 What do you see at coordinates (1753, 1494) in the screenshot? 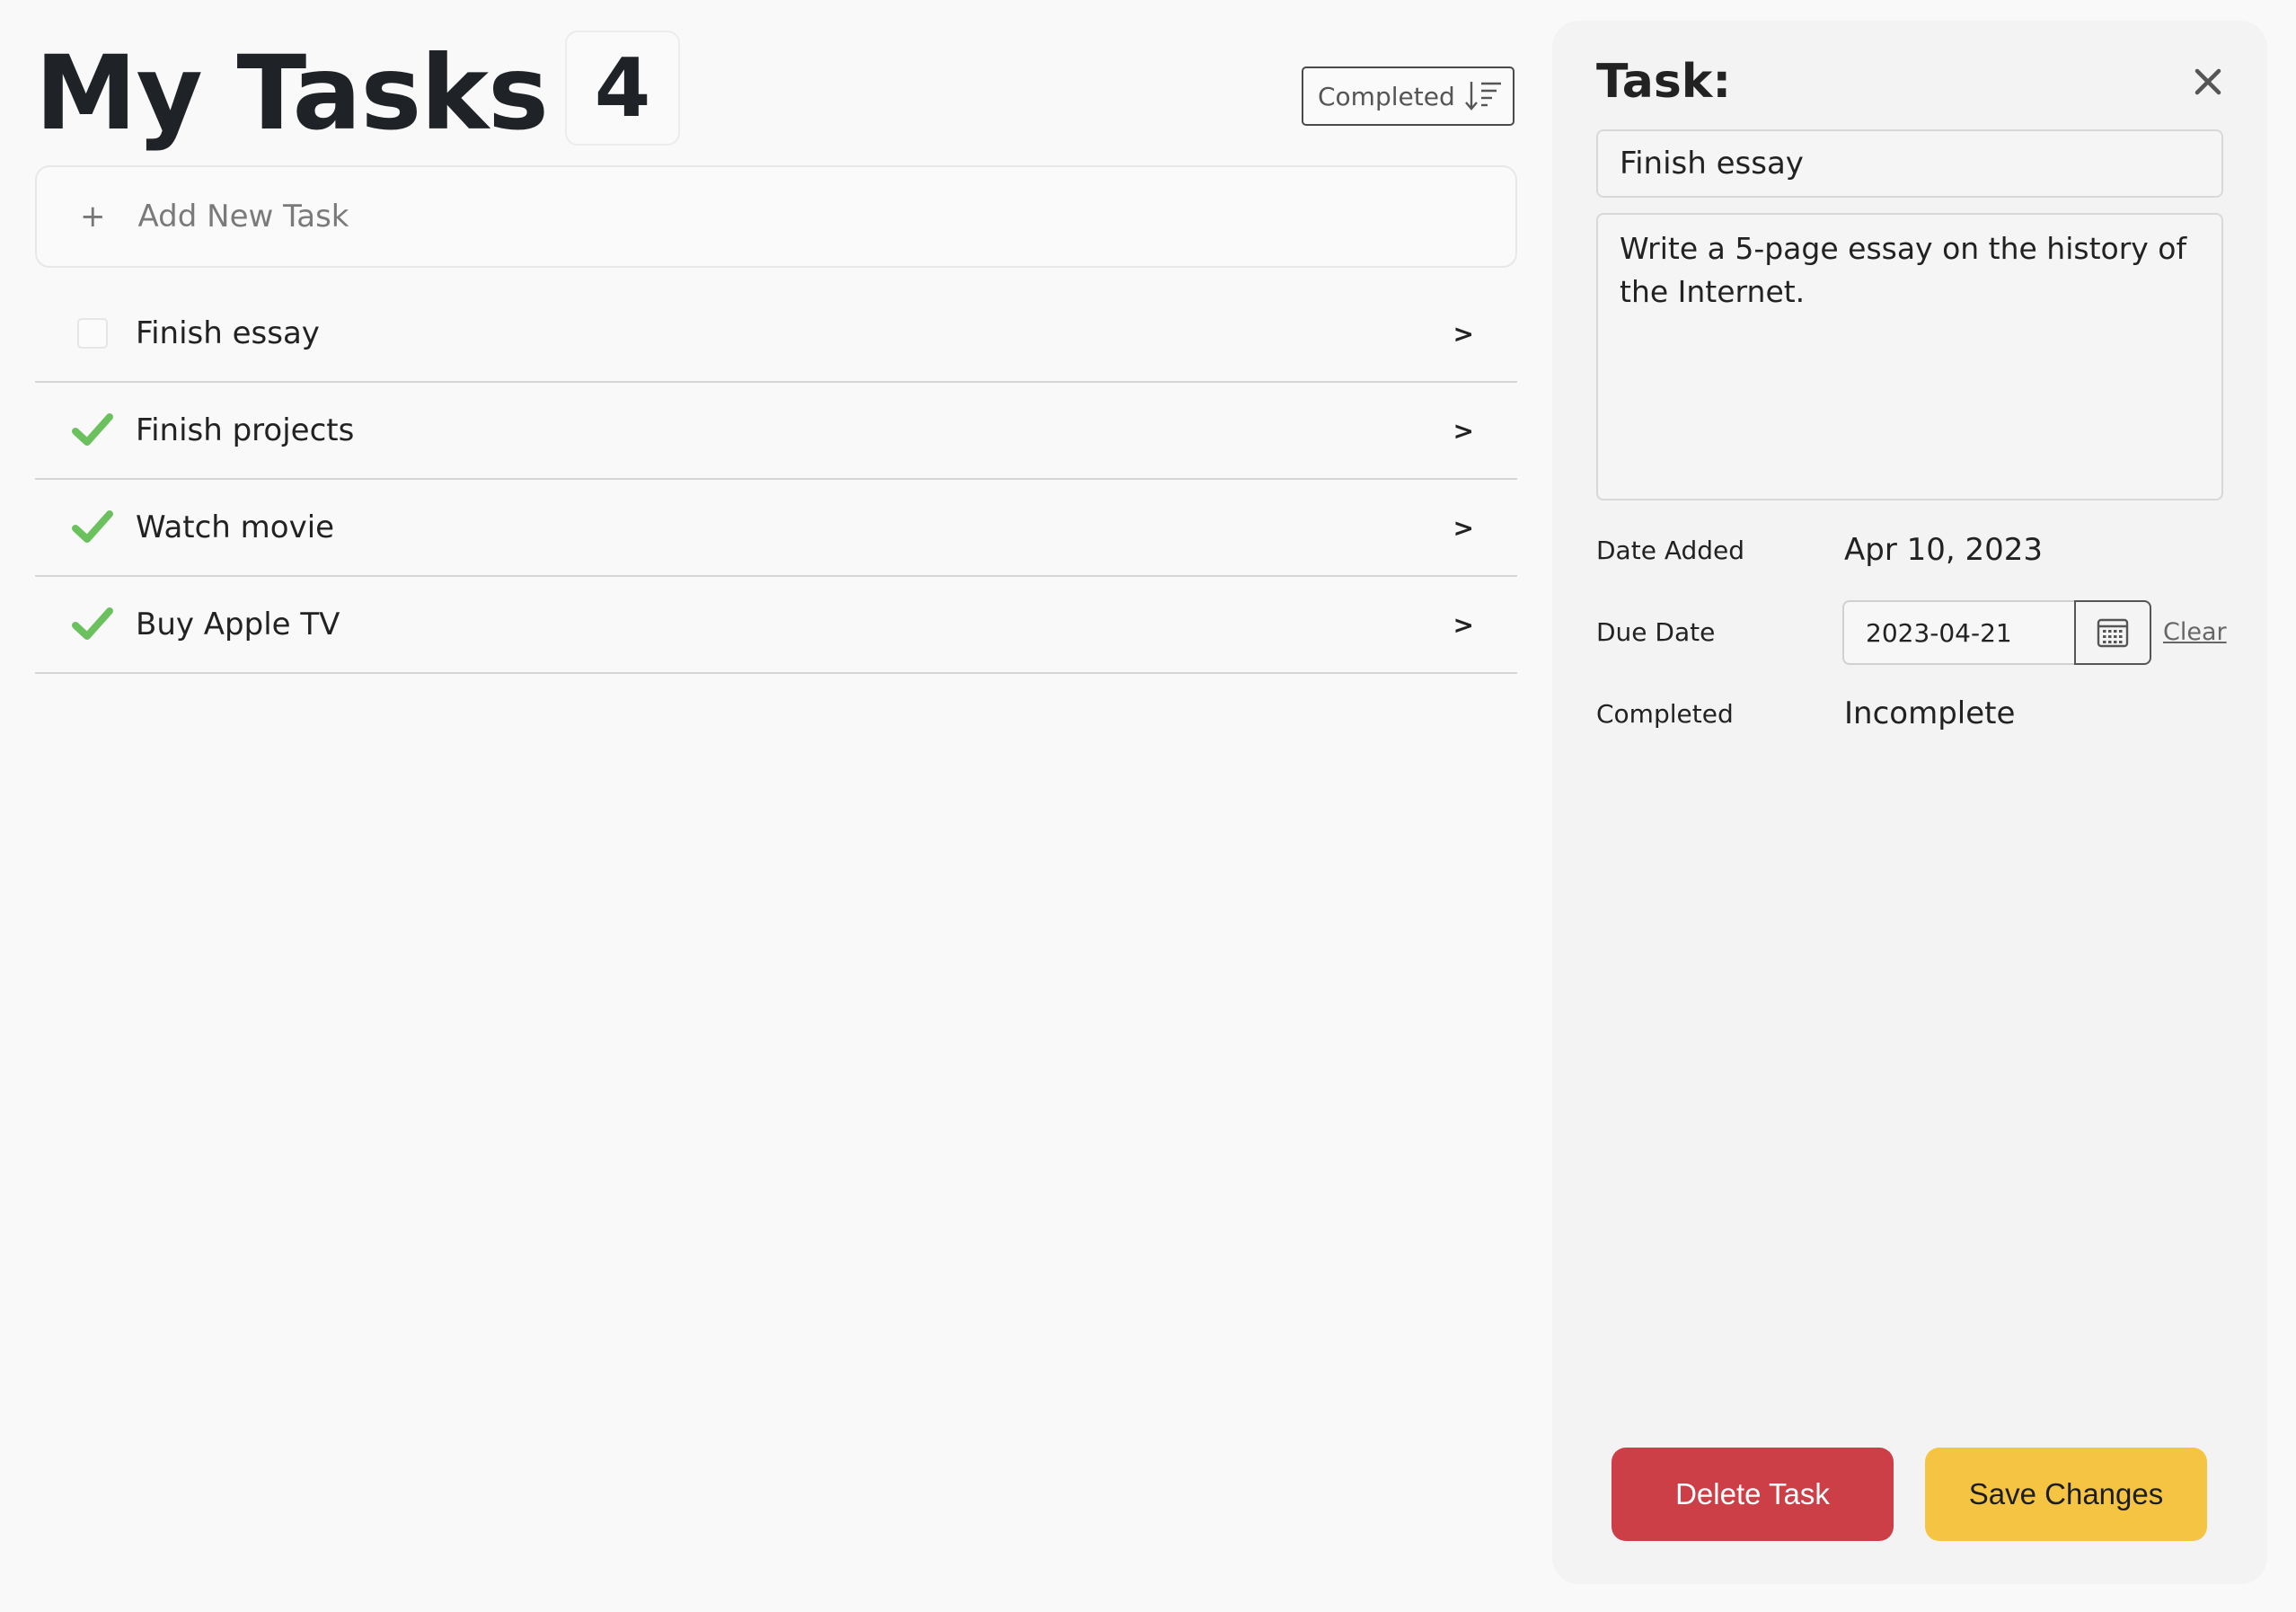
I see `delete-task-button: Delete Task` at bounding box center [1753, 1494].